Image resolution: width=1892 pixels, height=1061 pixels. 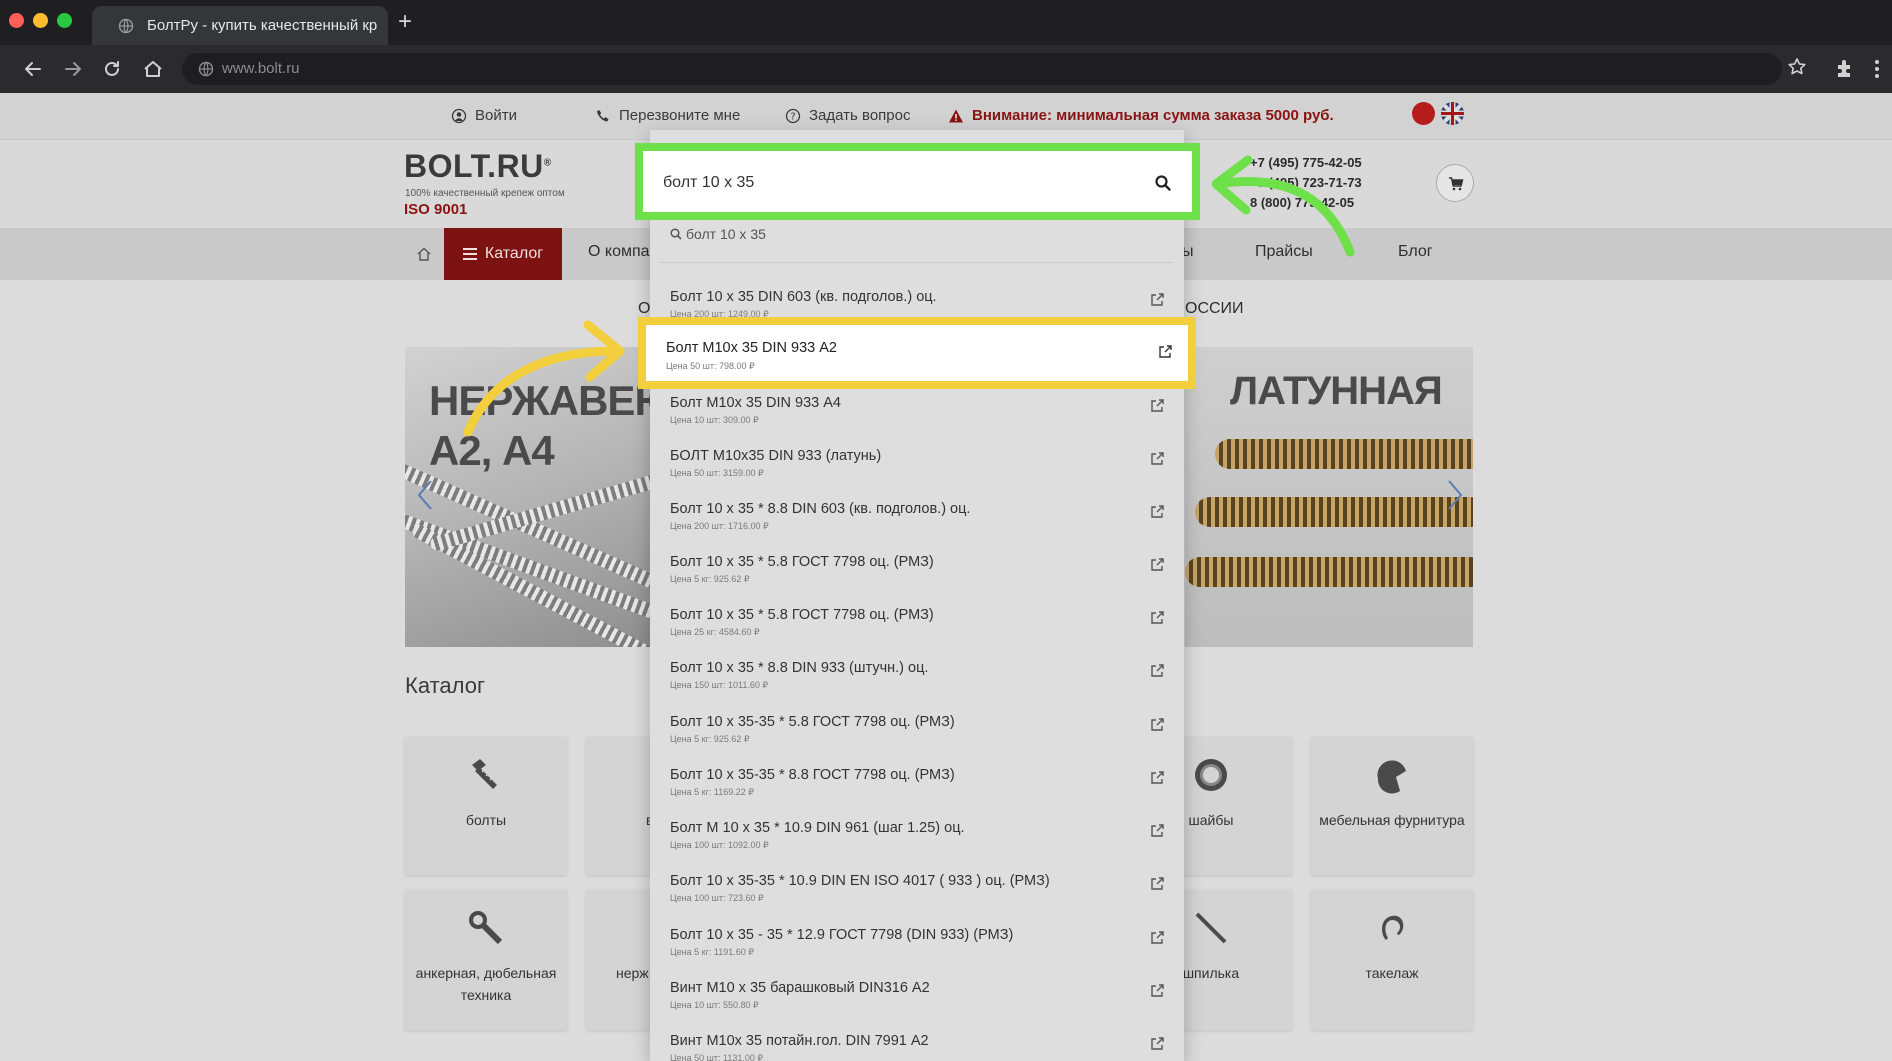 I want to click on nav-about: О компа, so click(x=619, y=252).